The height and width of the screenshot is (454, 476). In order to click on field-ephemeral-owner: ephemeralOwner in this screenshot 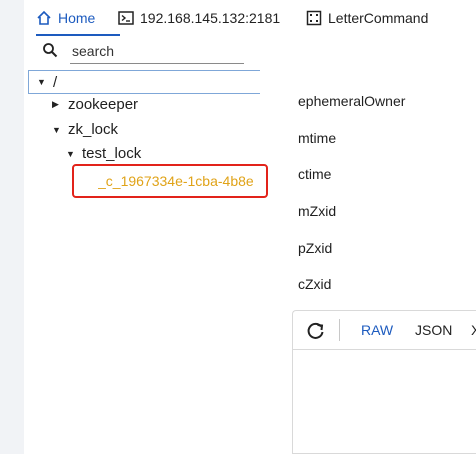, I will do `click(352, 101)`.